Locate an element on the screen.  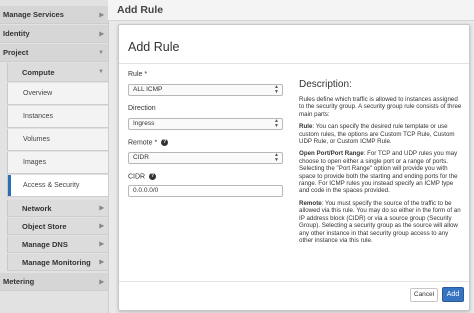
sidebar-panel-label: Network is located at coordinates (37, 208).